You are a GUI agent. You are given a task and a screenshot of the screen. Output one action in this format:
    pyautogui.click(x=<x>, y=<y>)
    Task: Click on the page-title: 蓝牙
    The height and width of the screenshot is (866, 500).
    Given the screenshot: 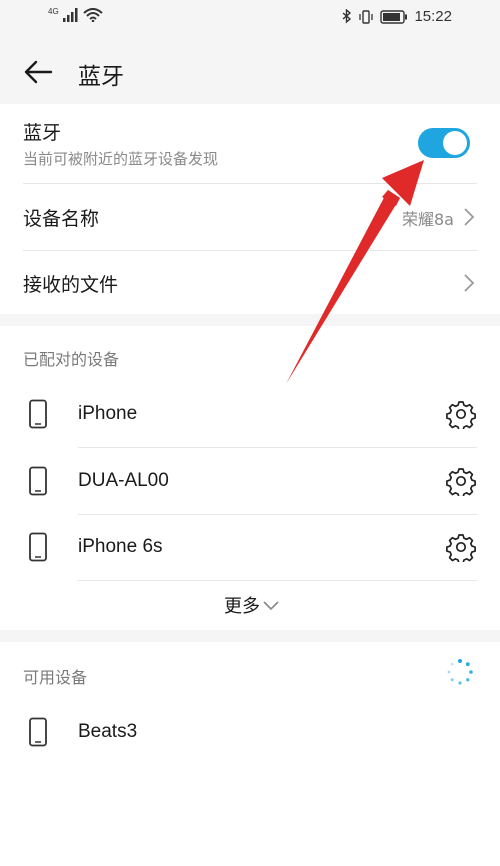 What is the action you would take?
    pyautogui.click(x=101, y=77)
    